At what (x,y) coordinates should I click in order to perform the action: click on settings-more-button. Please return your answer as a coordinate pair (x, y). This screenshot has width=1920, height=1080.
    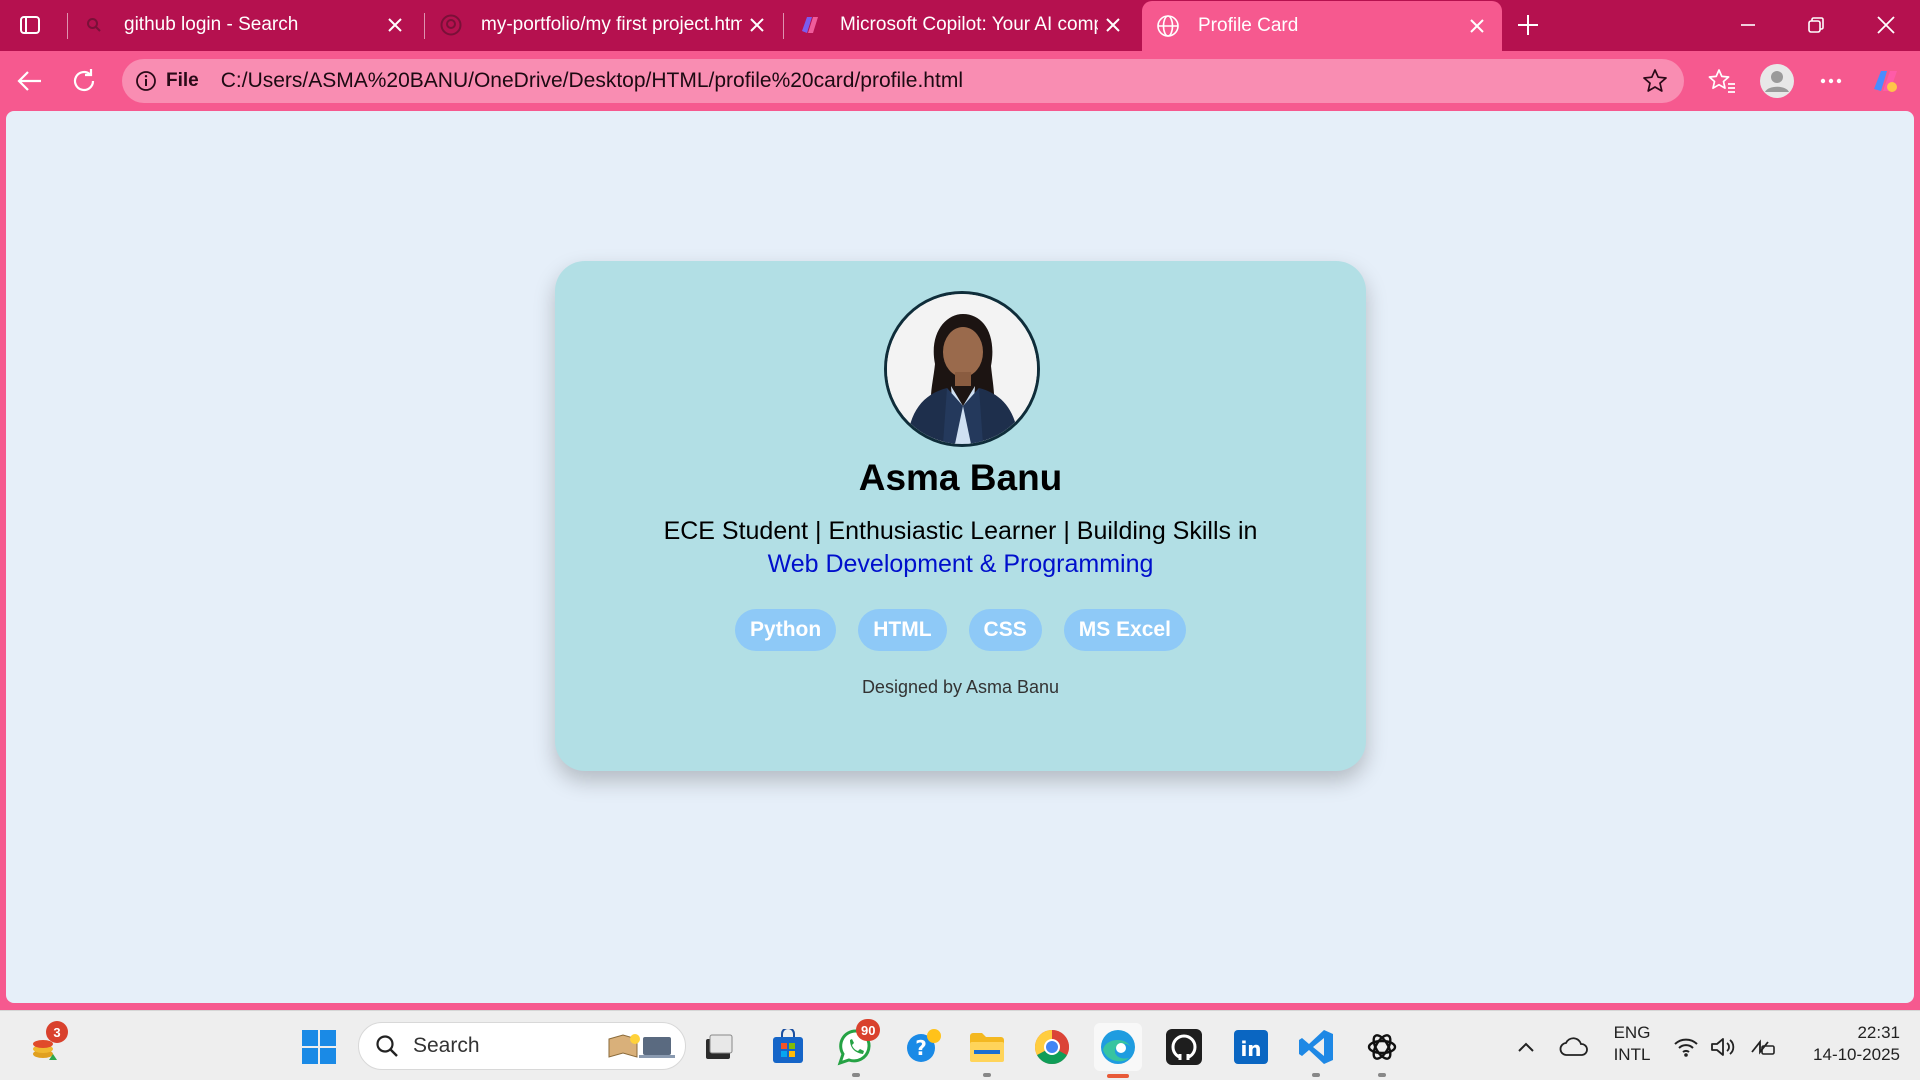
    Looking at the image, I should click on (1831, 81).